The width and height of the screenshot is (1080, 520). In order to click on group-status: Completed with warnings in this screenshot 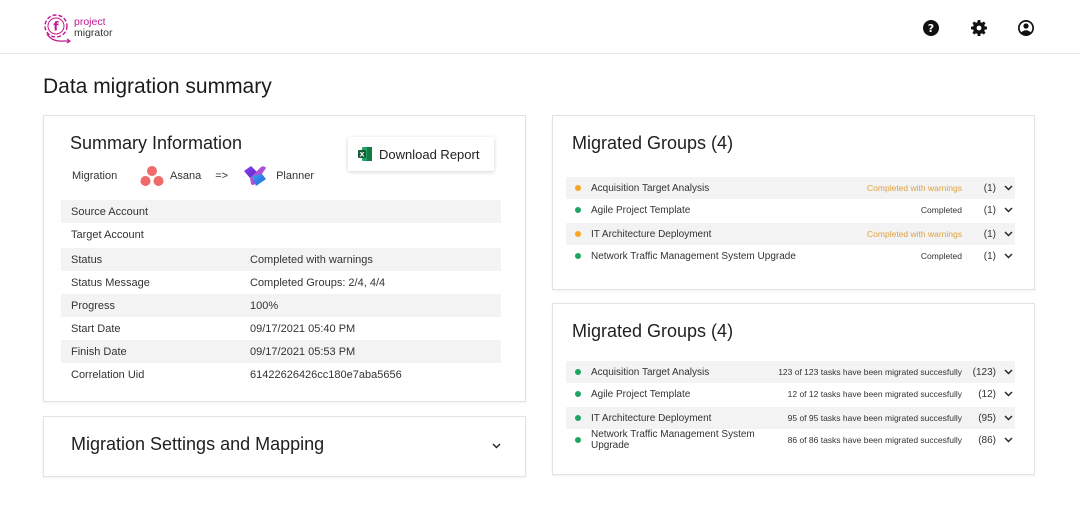, I will do `click(914, 188)`.